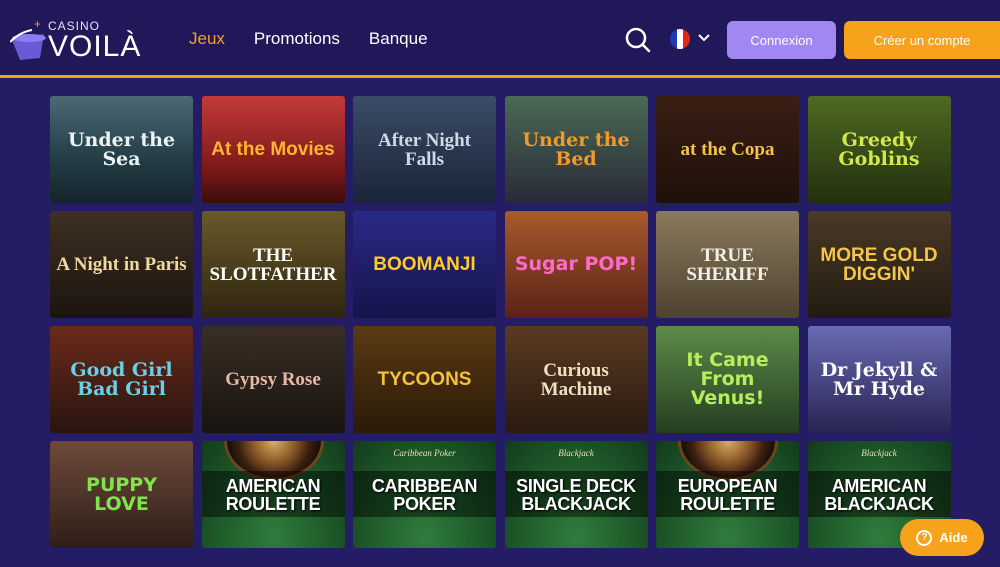  I want to click on game-title: BOOMANJI, so click(424, 264).